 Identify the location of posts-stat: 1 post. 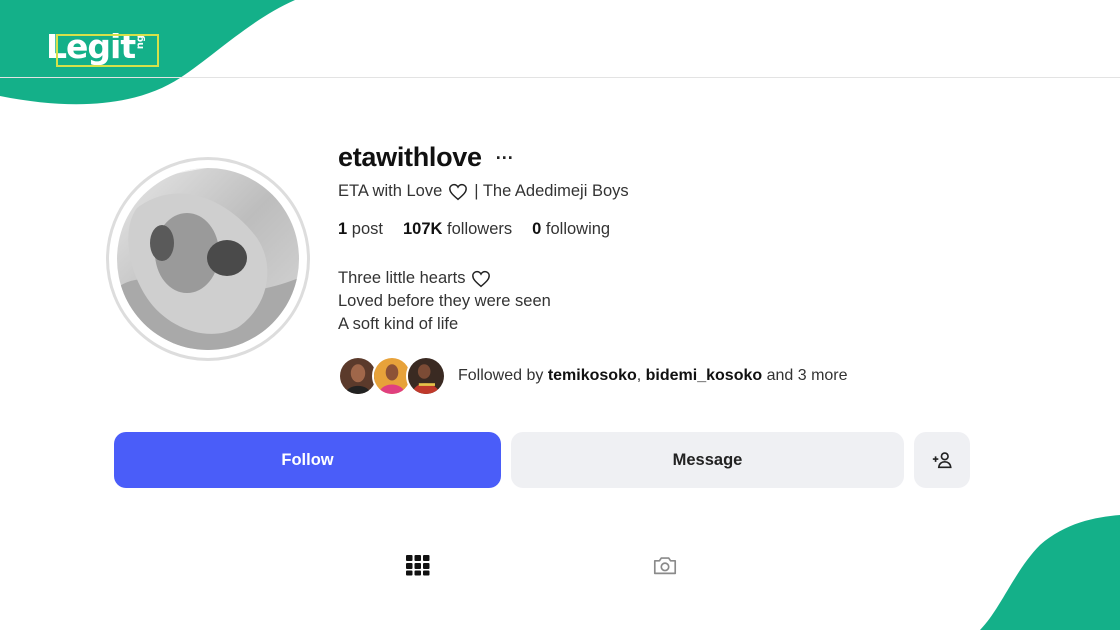
(360, 229).